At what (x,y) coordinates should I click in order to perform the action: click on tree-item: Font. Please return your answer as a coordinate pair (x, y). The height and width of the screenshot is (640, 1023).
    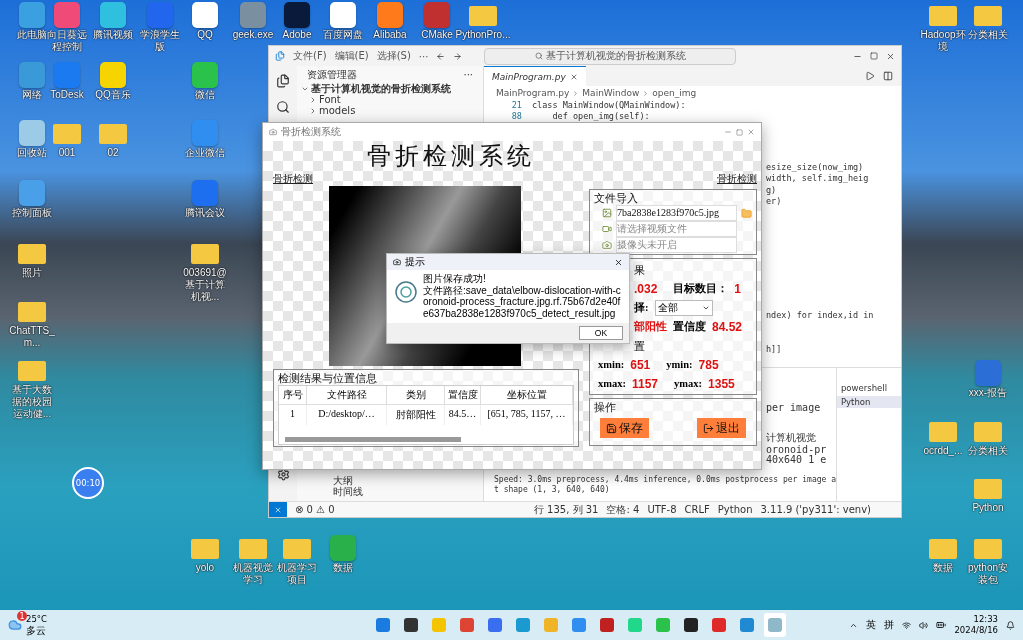
    Looking at the image, I should click on (390, 99).